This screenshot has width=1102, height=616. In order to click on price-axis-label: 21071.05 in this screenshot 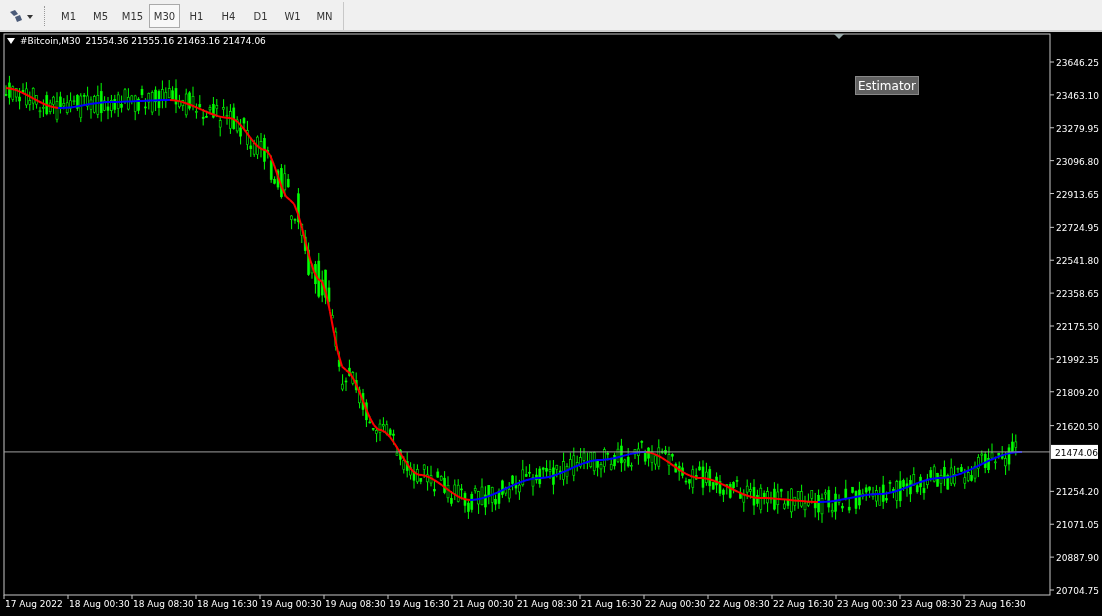, I will do `click(1077, 525)`.